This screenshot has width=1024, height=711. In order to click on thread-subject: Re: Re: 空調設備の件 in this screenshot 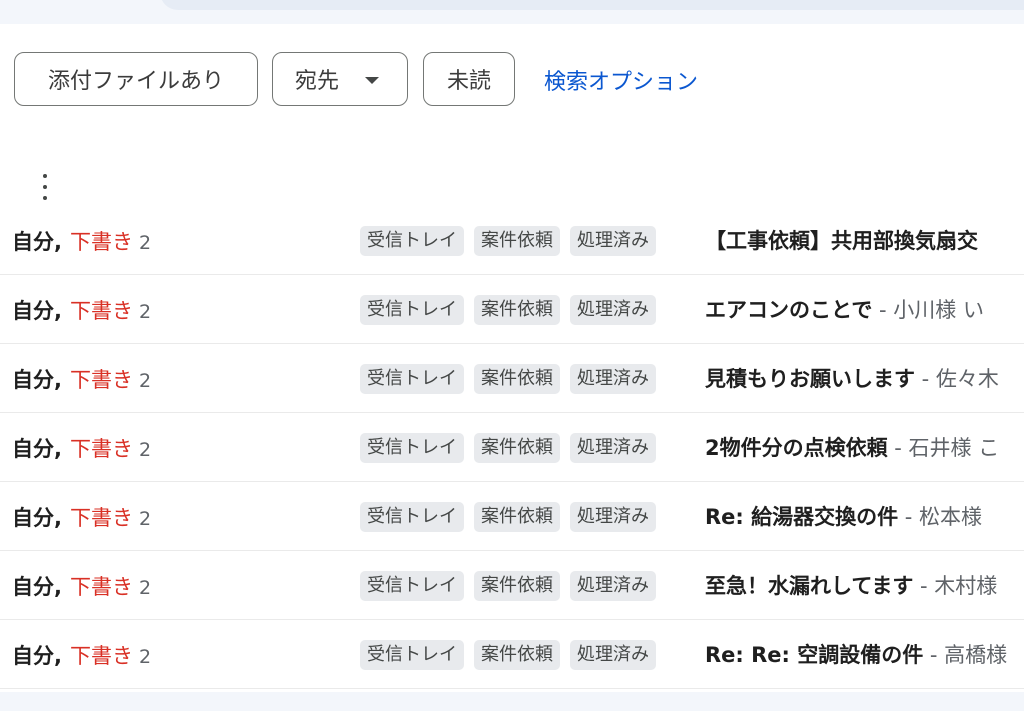, I will do `click(814, 655)`.